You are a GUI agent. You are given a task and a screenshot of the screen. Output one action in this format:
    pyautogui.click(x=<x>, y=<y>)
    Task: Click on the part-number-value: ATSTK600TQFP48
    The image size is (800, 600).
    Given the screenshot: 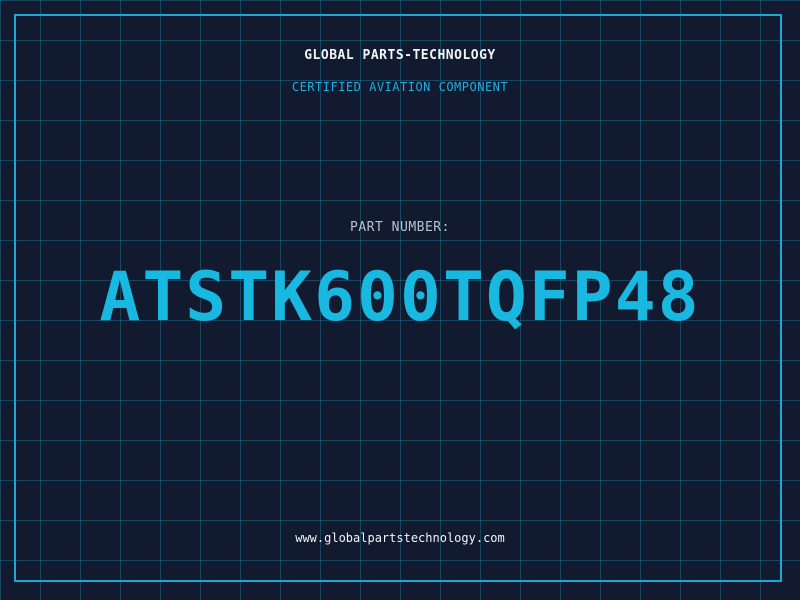 What is the action you would take?
    pyautogui.click(x=400, y=297)
    